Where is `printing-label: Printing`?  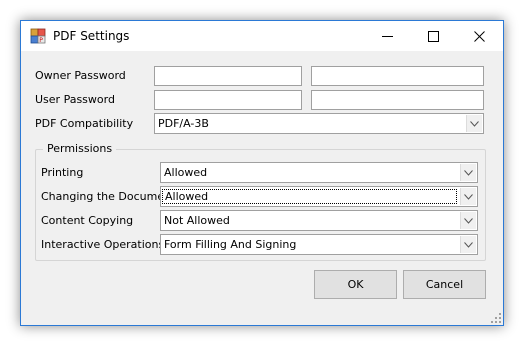
printing-label: Printing is located at coordinates (62, 172).